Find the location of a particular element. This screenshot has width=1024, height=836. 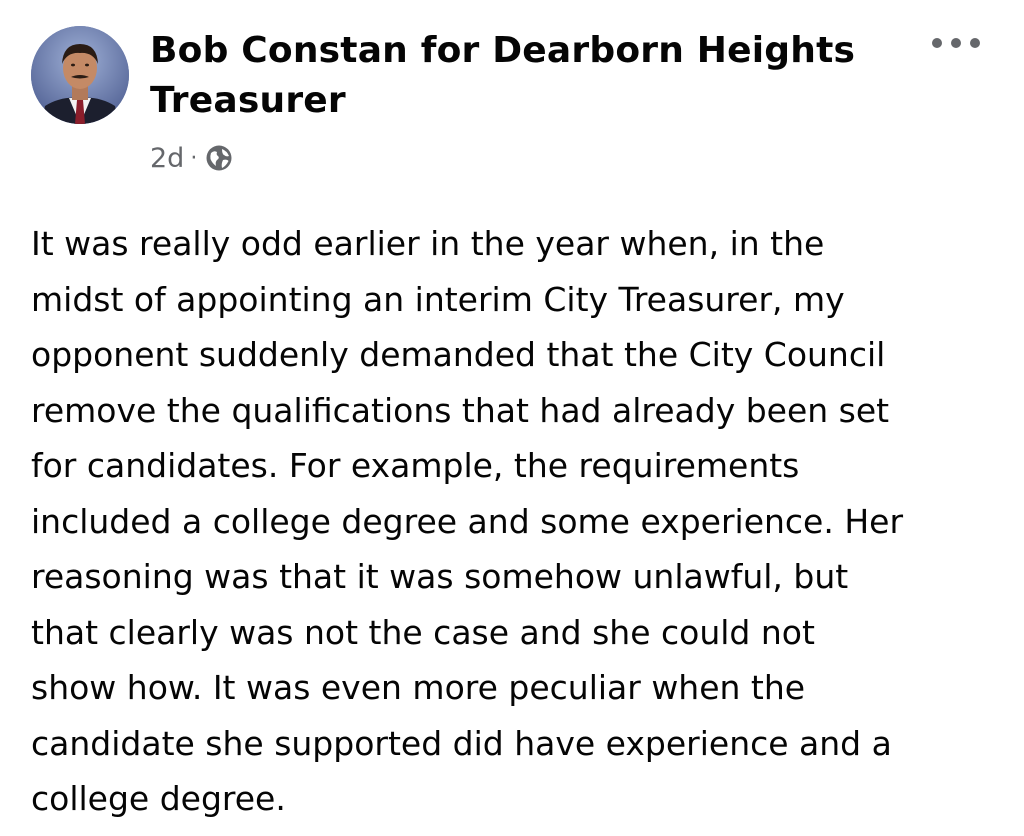

post-meta: 2d · is located at coordinates (191, 158).